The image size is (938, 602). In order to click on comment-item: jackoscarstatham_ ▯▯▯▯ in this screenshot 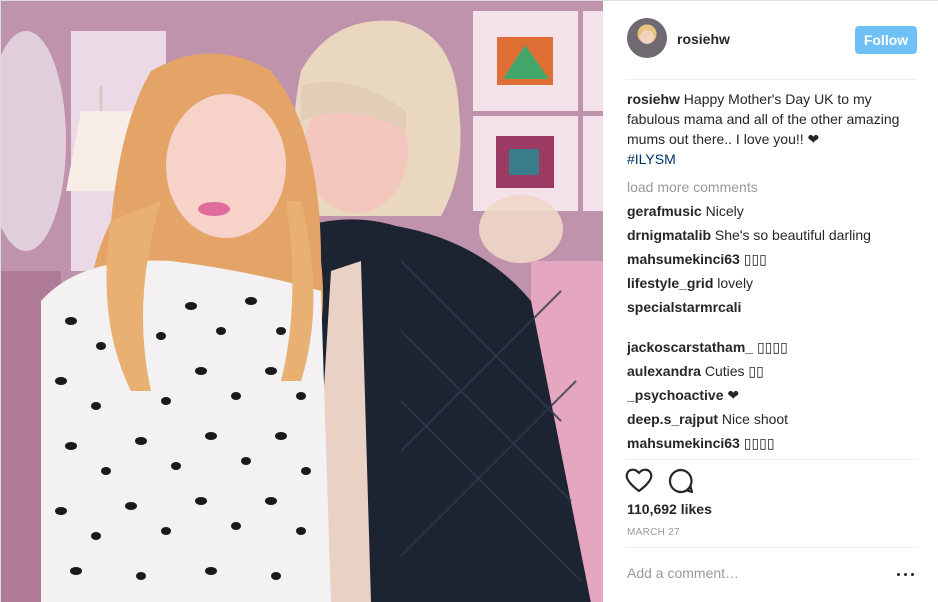, I will do `click(772, 349)`.